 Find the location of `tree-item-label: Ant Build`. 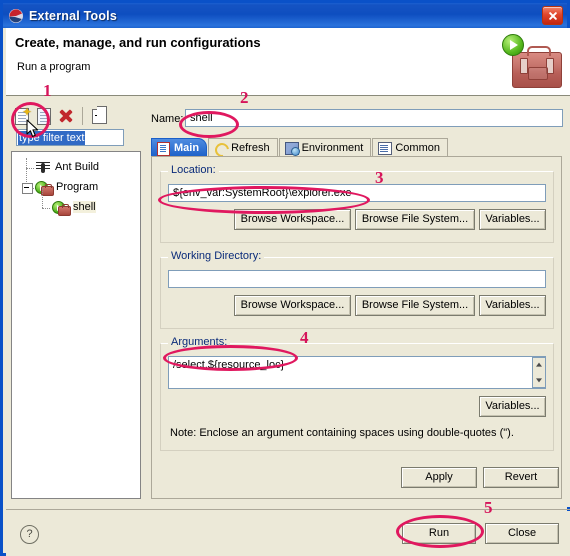

tree-item-label: Ant Build is located at coordinates (77, 167).